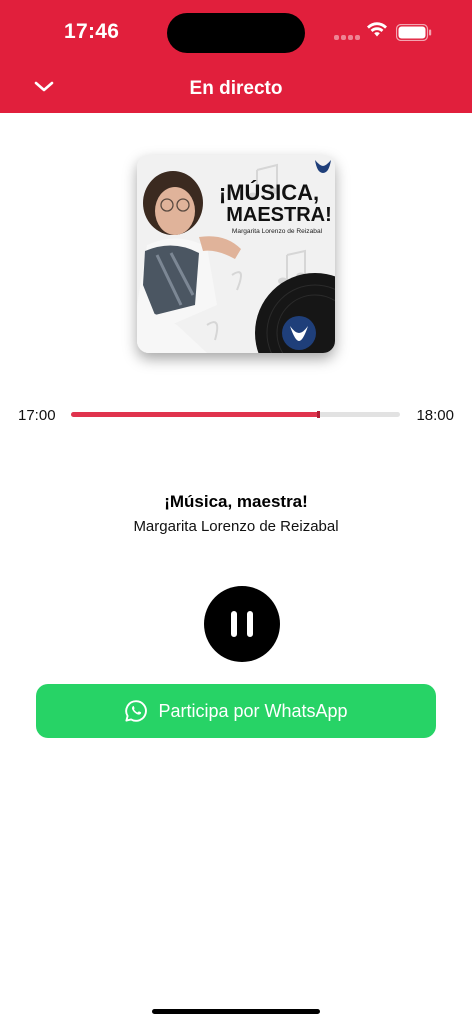 Image resolution: width=472 pixels, height=1024 pixels. I want to click on wifi-icon, so click(377, 29).